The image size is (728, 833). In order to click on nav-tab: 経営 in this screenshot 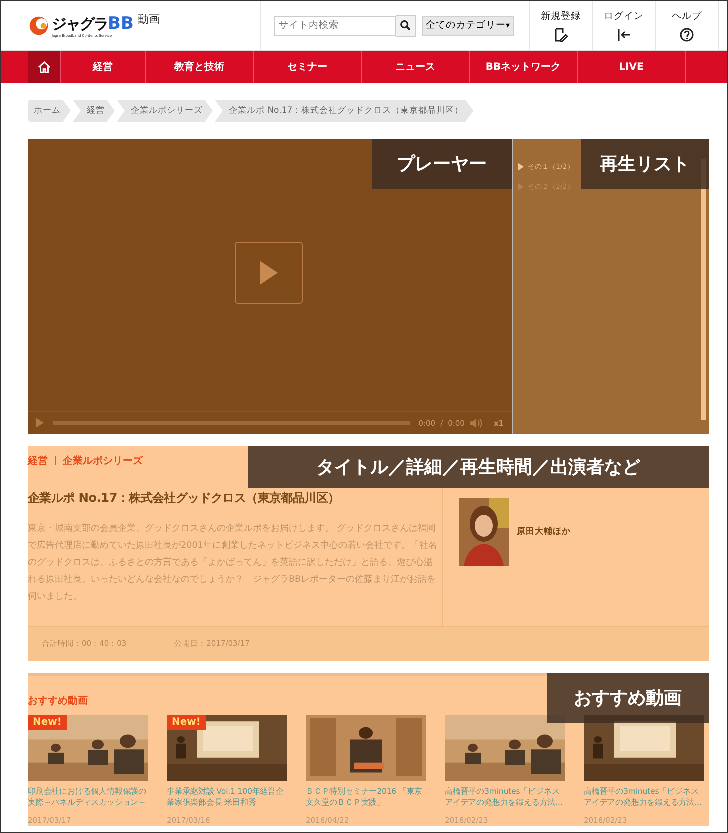, I will do `click(103, 67)`.